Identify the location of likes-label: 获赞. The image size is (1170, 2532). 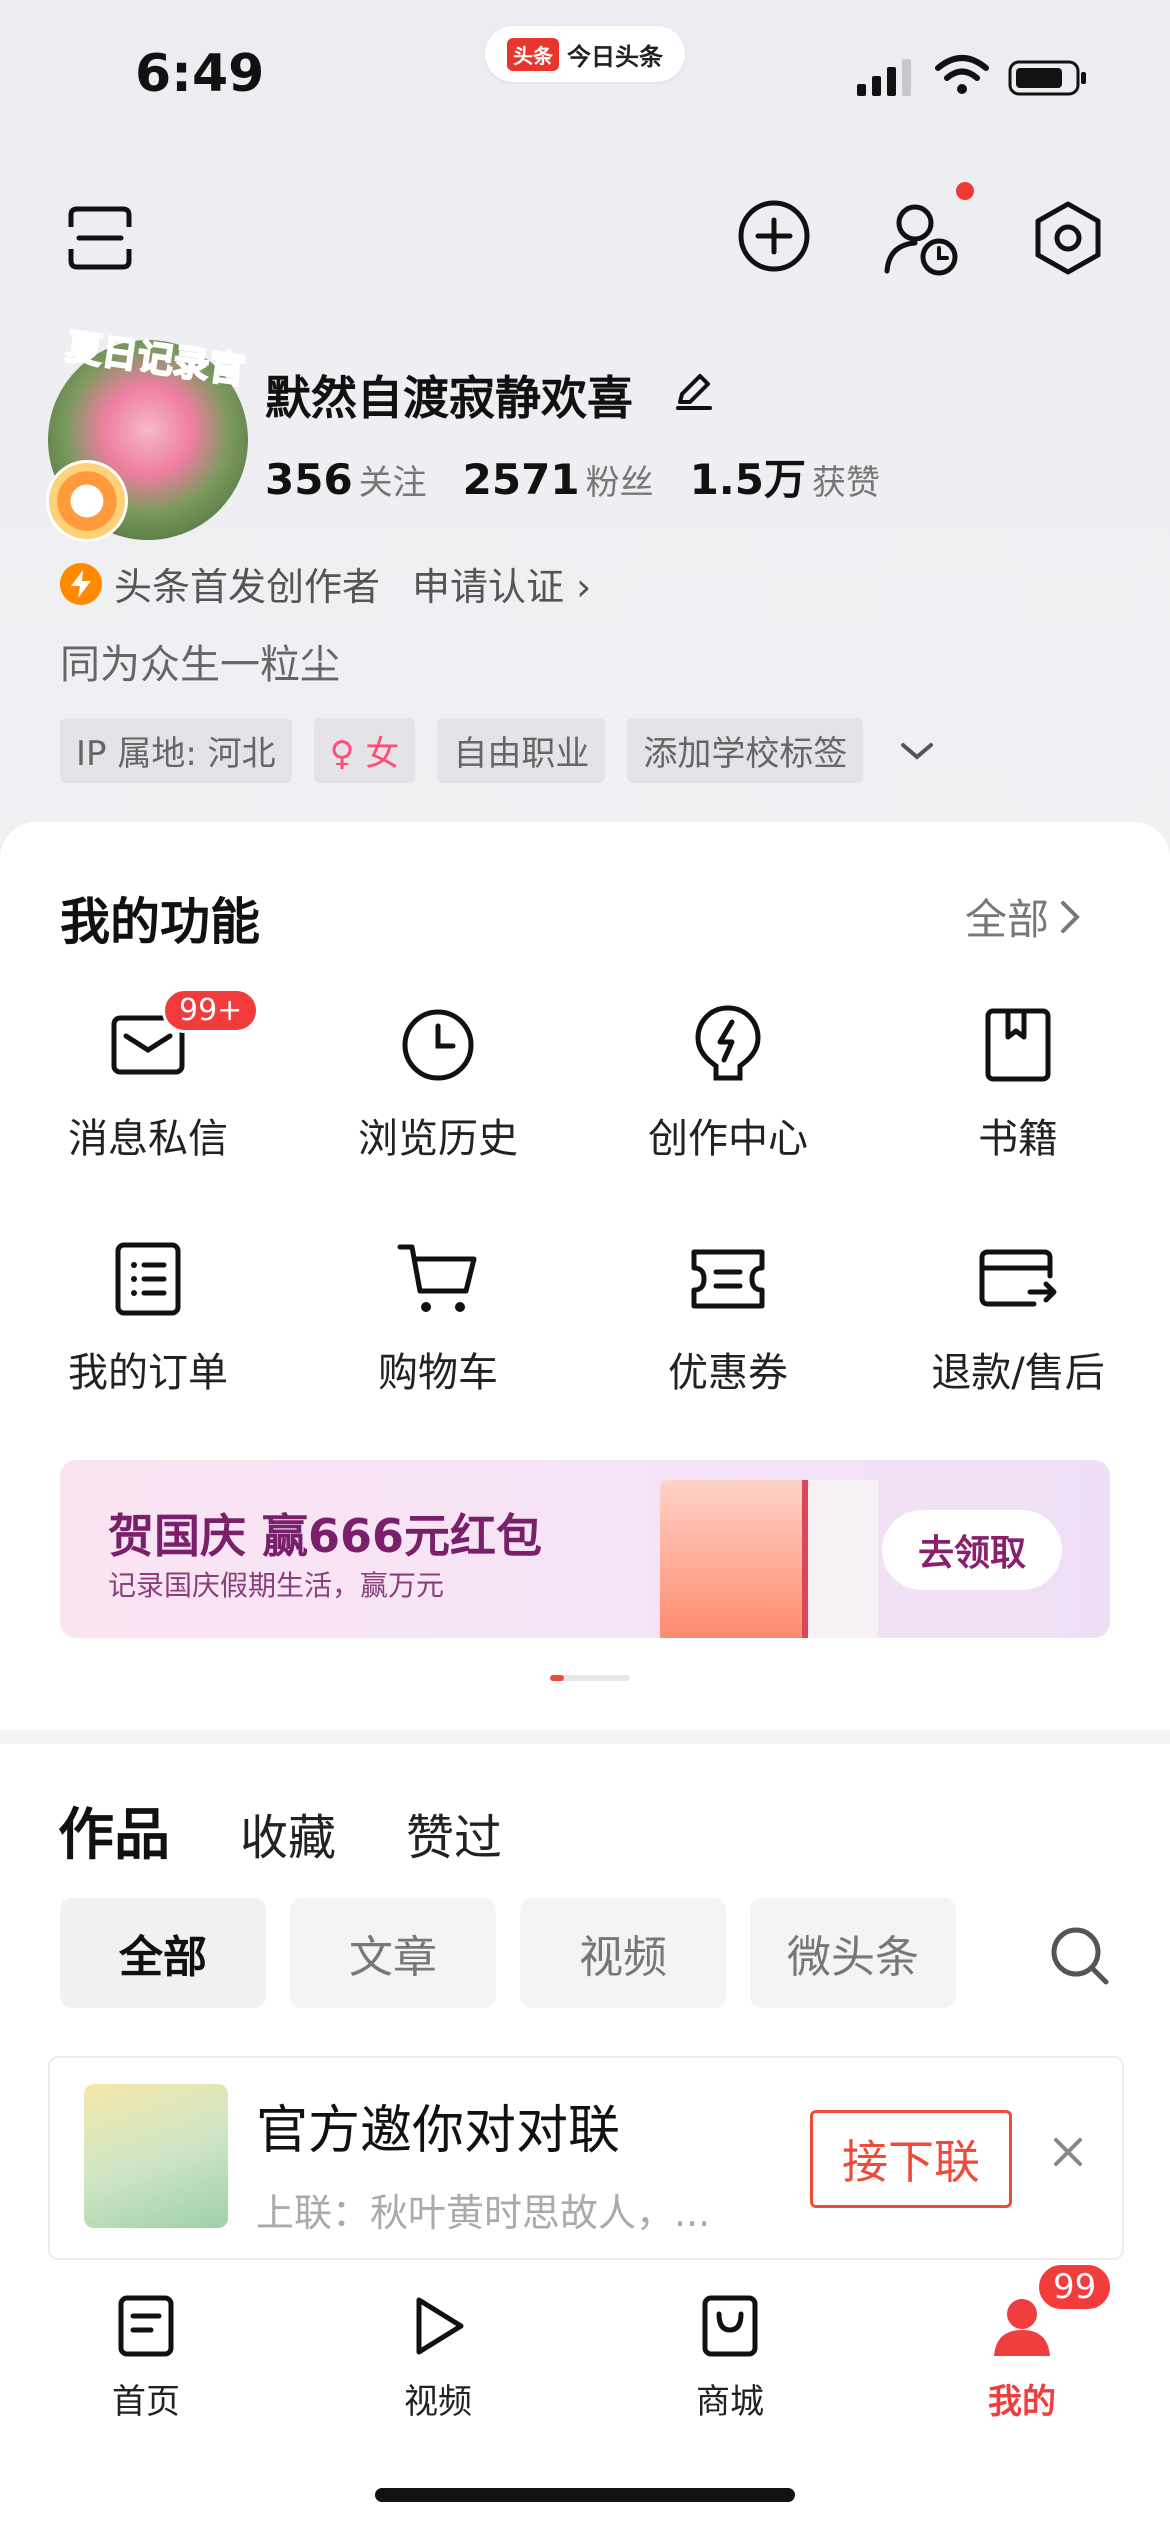
(845, 483).